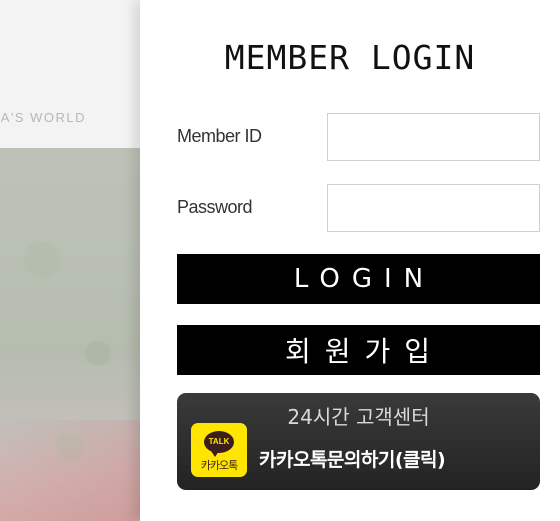 This screenshot has width=560, height=521. I want to click on background-photo-overlay, so click(70, 470).